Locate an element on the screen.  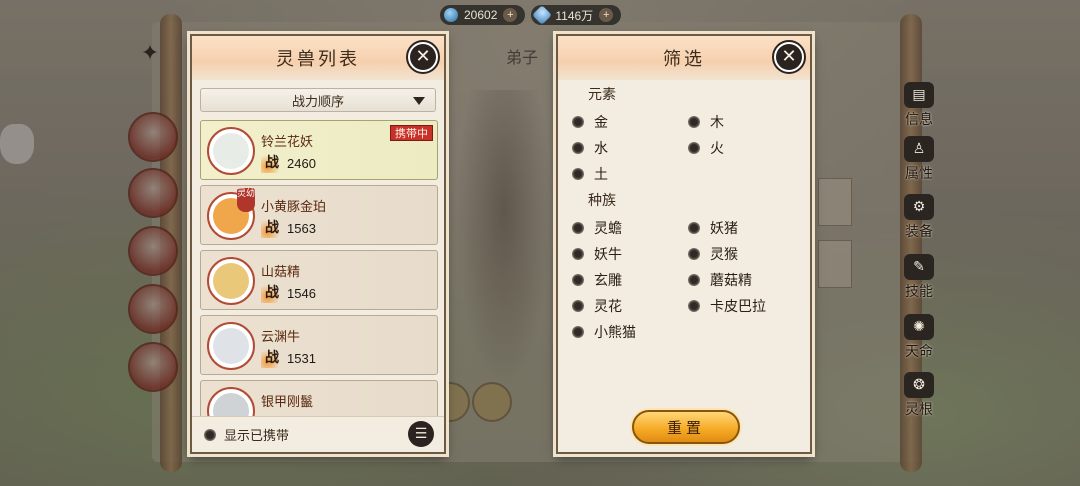
filter-option-race: 蘑菇精 is located at coordinates (720, 280).